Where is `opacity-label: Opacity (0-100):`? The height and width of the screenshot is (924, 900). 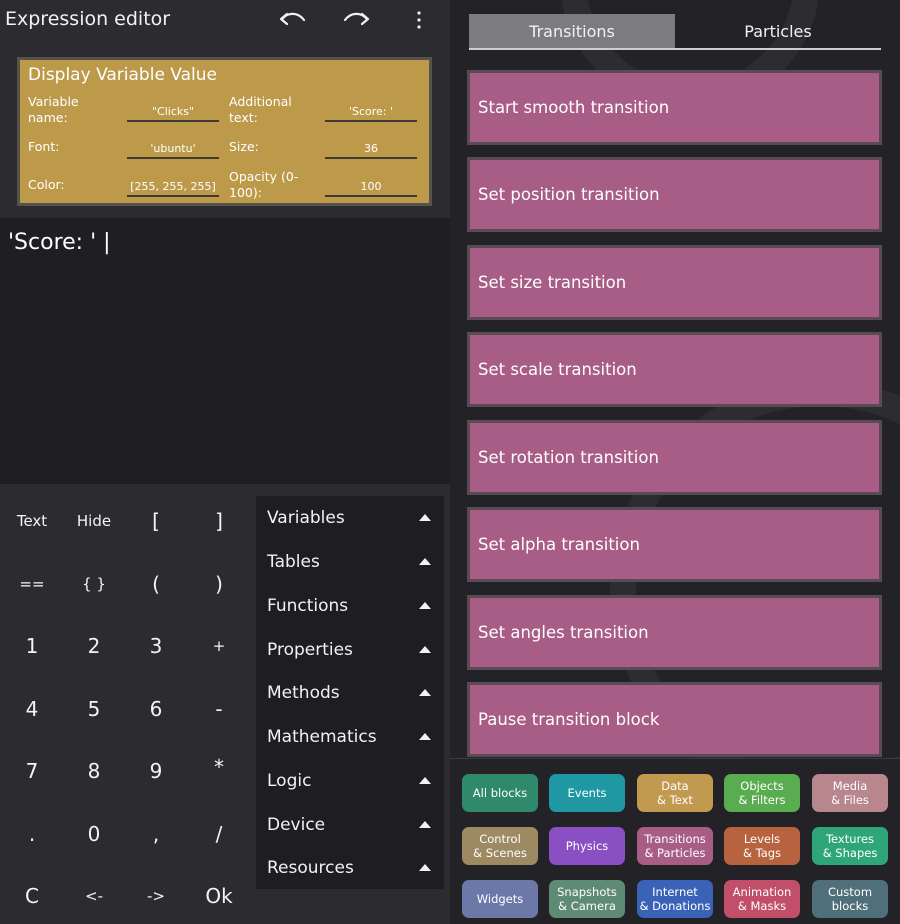 opacity-label: Opacity (0-100): is located at coordinates (264, 184).